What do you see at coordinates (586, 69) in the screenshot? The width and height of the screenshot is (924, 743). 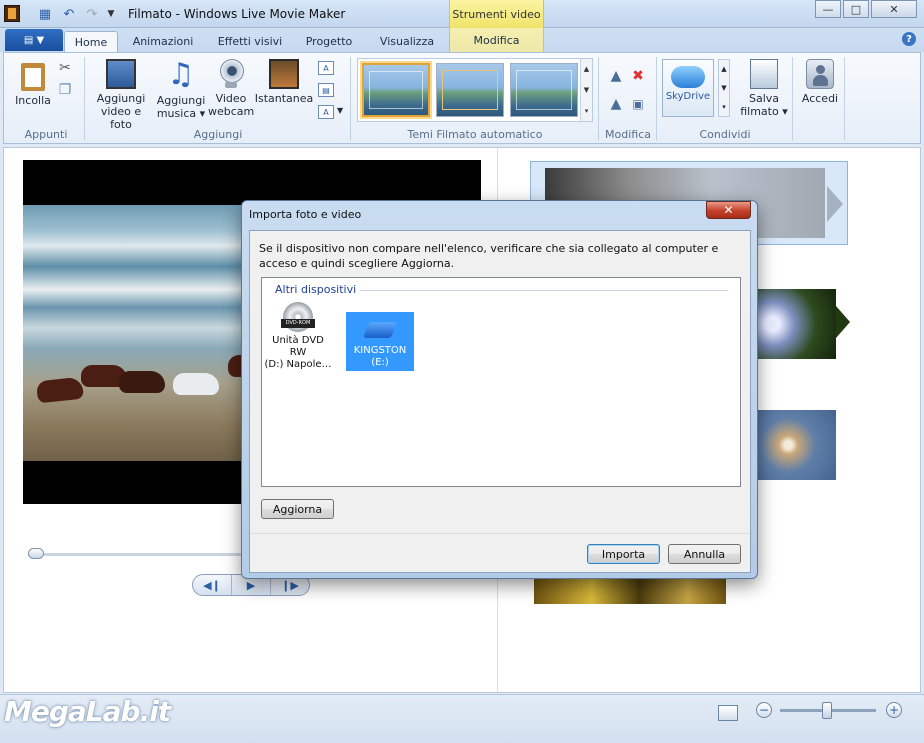 I see `gallery-up-icon: ▲` at bounding box center [586, 69].